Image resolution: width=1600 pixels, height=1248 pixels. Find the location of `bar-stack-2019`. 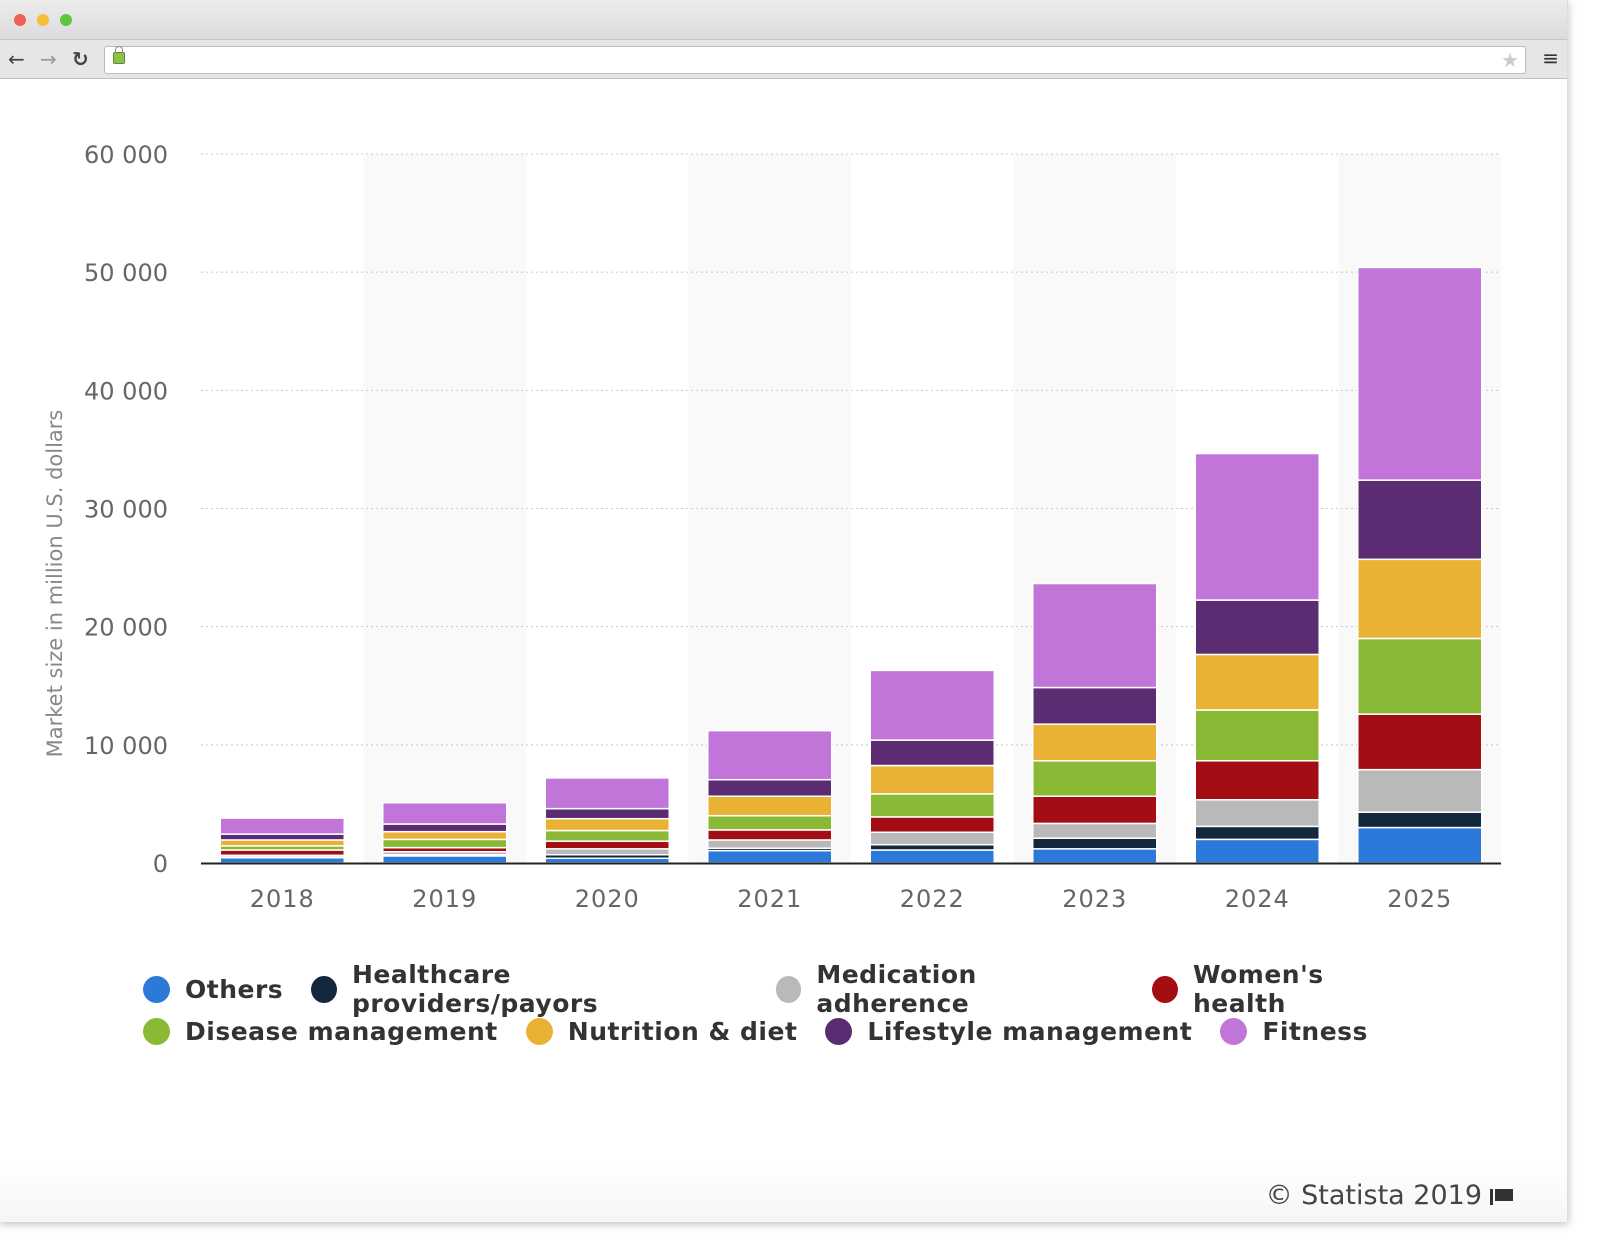

bar-stack-2019 is located at coordinates (445, 832).